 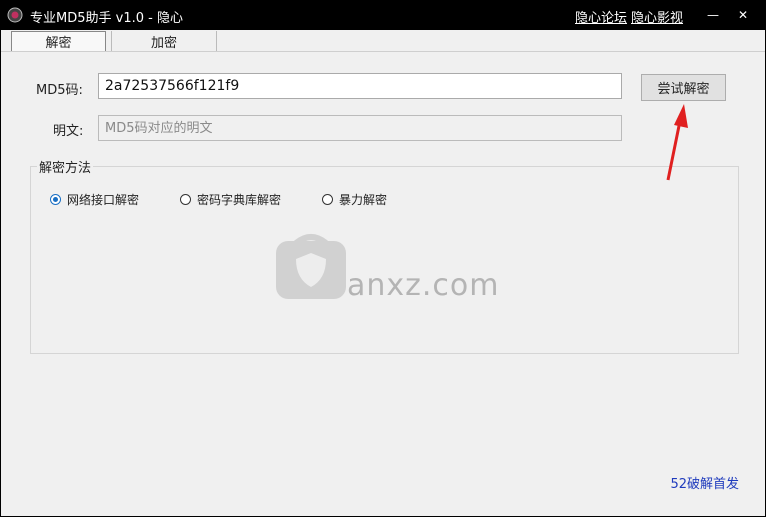 What do you see at coordinates (15, 15) in the screenshot?
I see `app-logo-icon` at bounding box center [15, 15].